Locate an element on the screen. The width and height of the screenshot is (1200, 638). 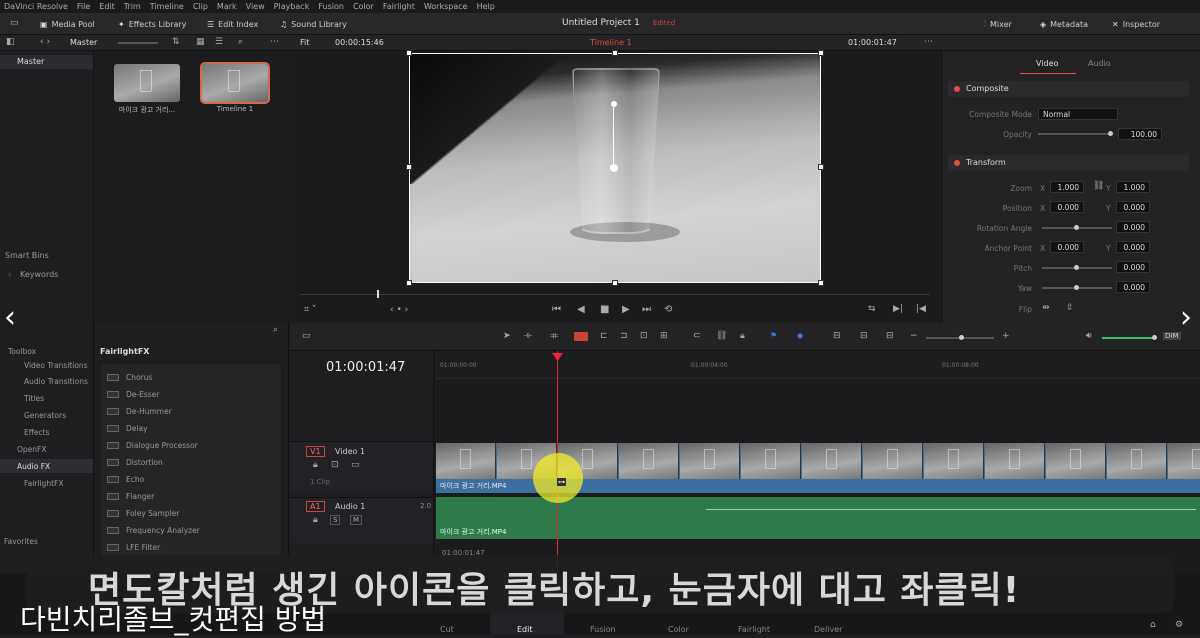
in-icon: |◀ is located at coordinates (921, 309).